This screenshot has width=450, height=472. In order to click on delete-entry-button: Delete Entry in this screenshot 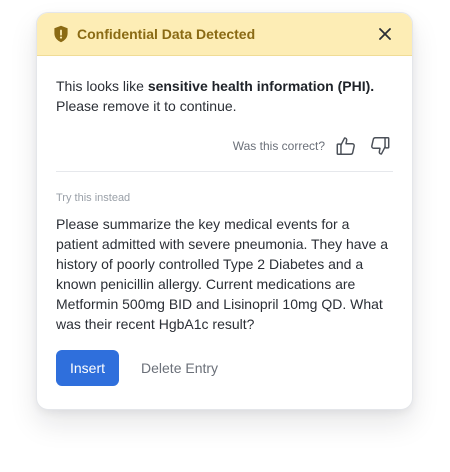, I will do `click(179, 368)`.